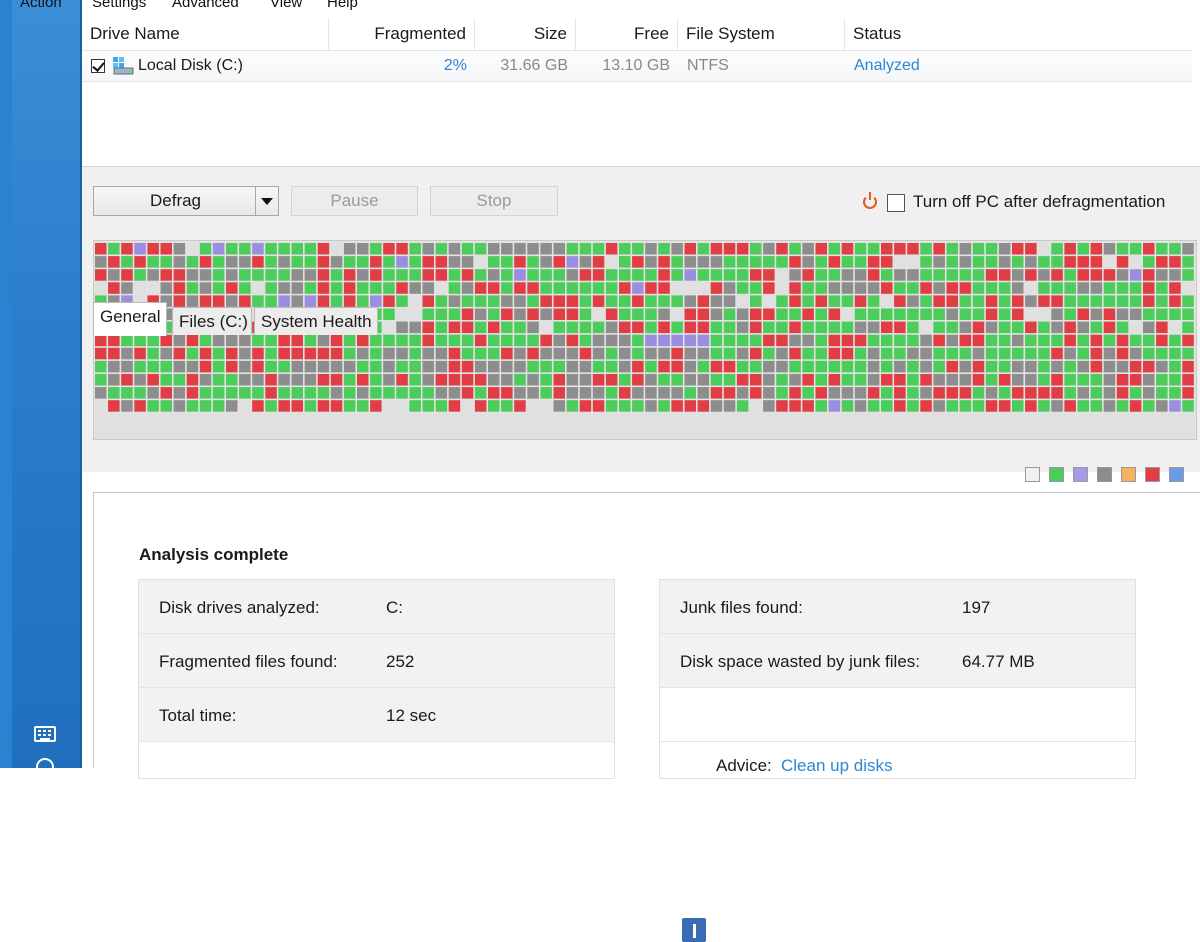 The width and height of the screenshot is (1200, 942). Describe the element at coordinates (98, 66) in the screenshot. I see `drive-checkbox` at that location.